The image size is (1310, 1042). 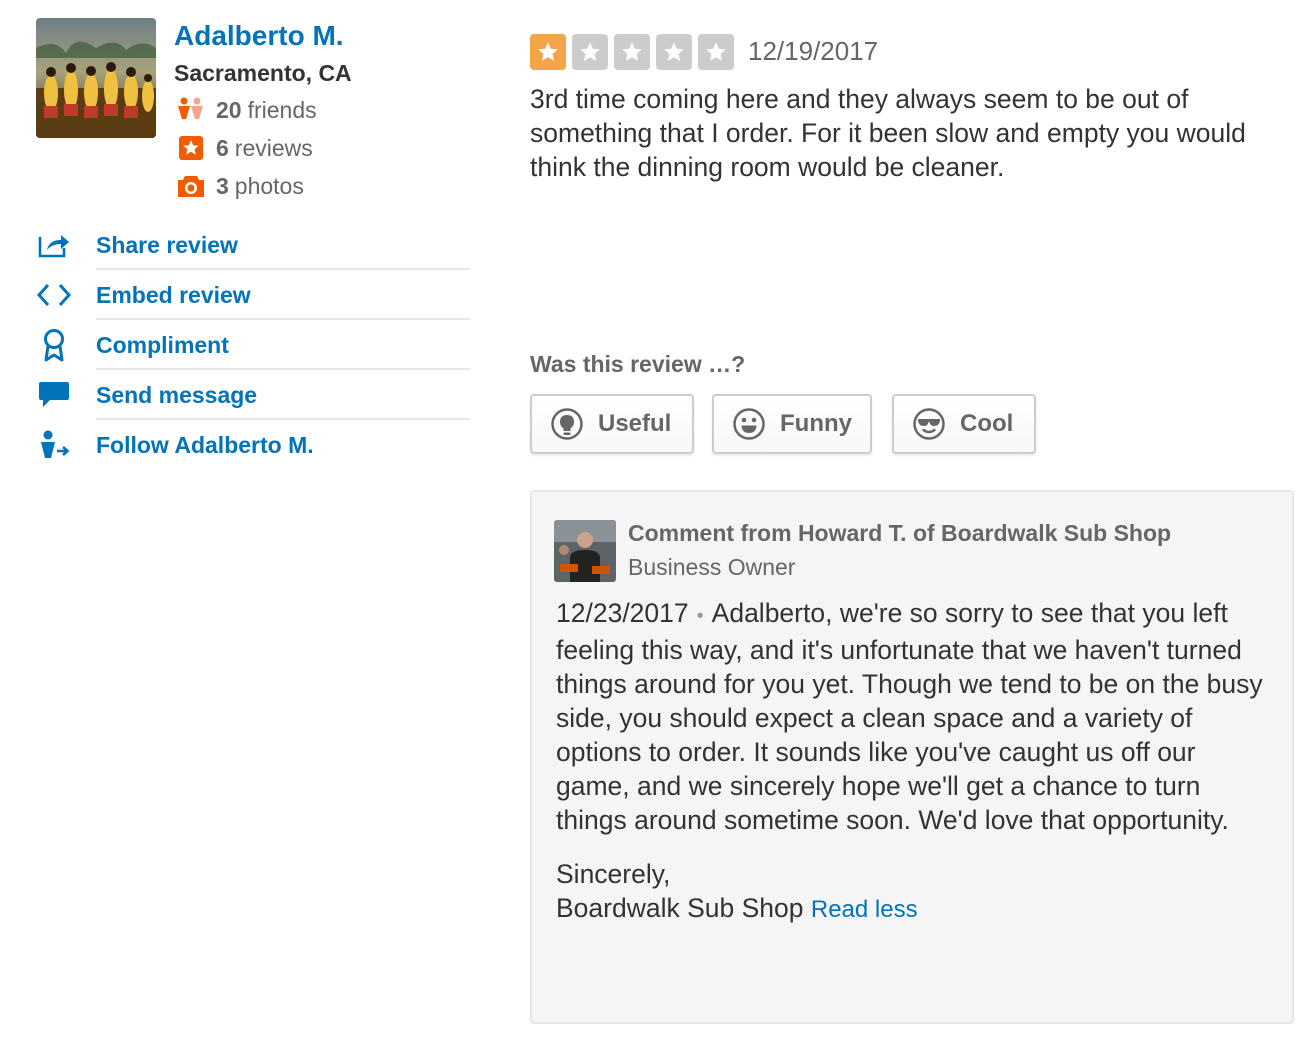 I want to click on photos-count: 3 photos, so click(x=240, y=186).